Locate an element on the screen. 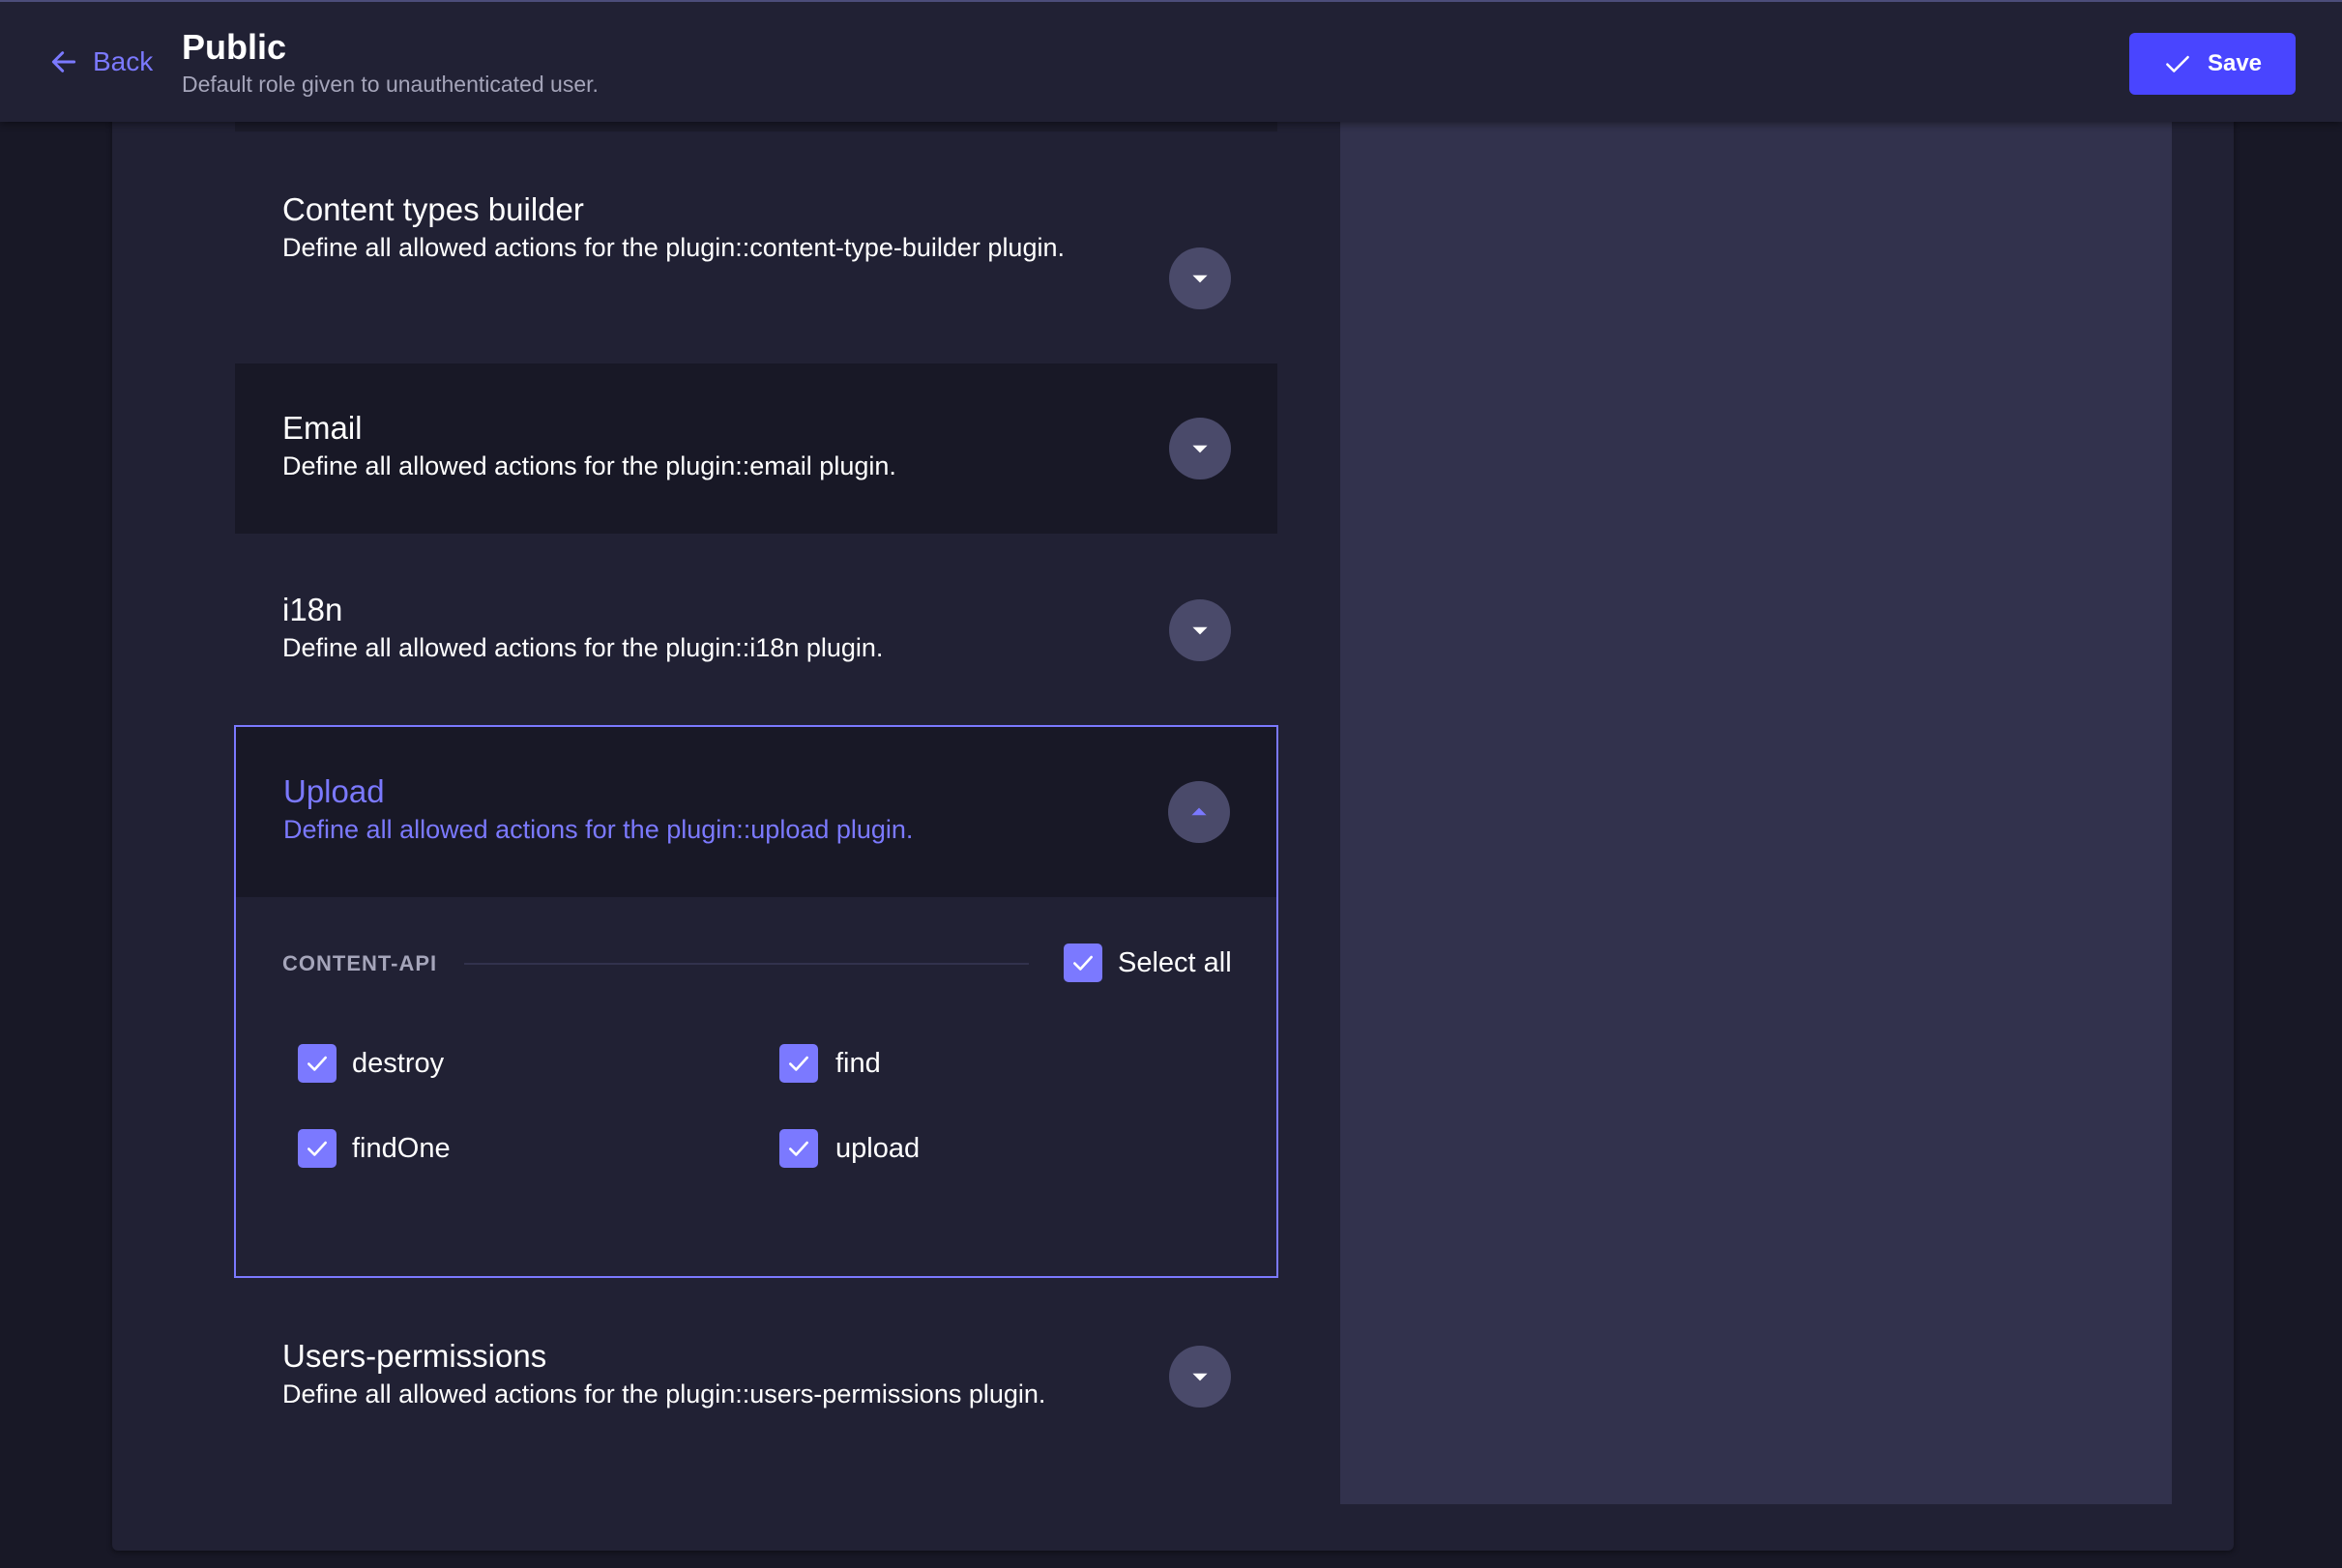  save-button: Save is located at coordinates (2212, 64).